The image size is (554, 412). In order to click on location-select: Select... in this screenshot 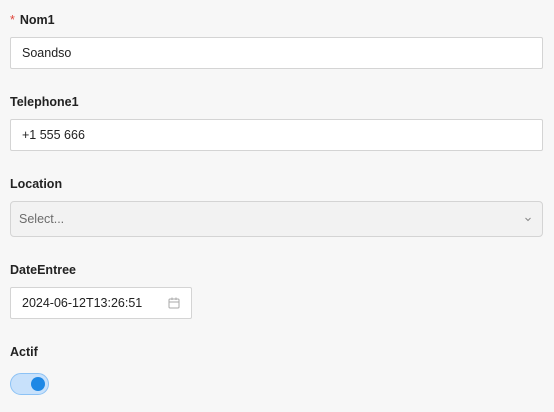, I will do `click(276, 219)`.